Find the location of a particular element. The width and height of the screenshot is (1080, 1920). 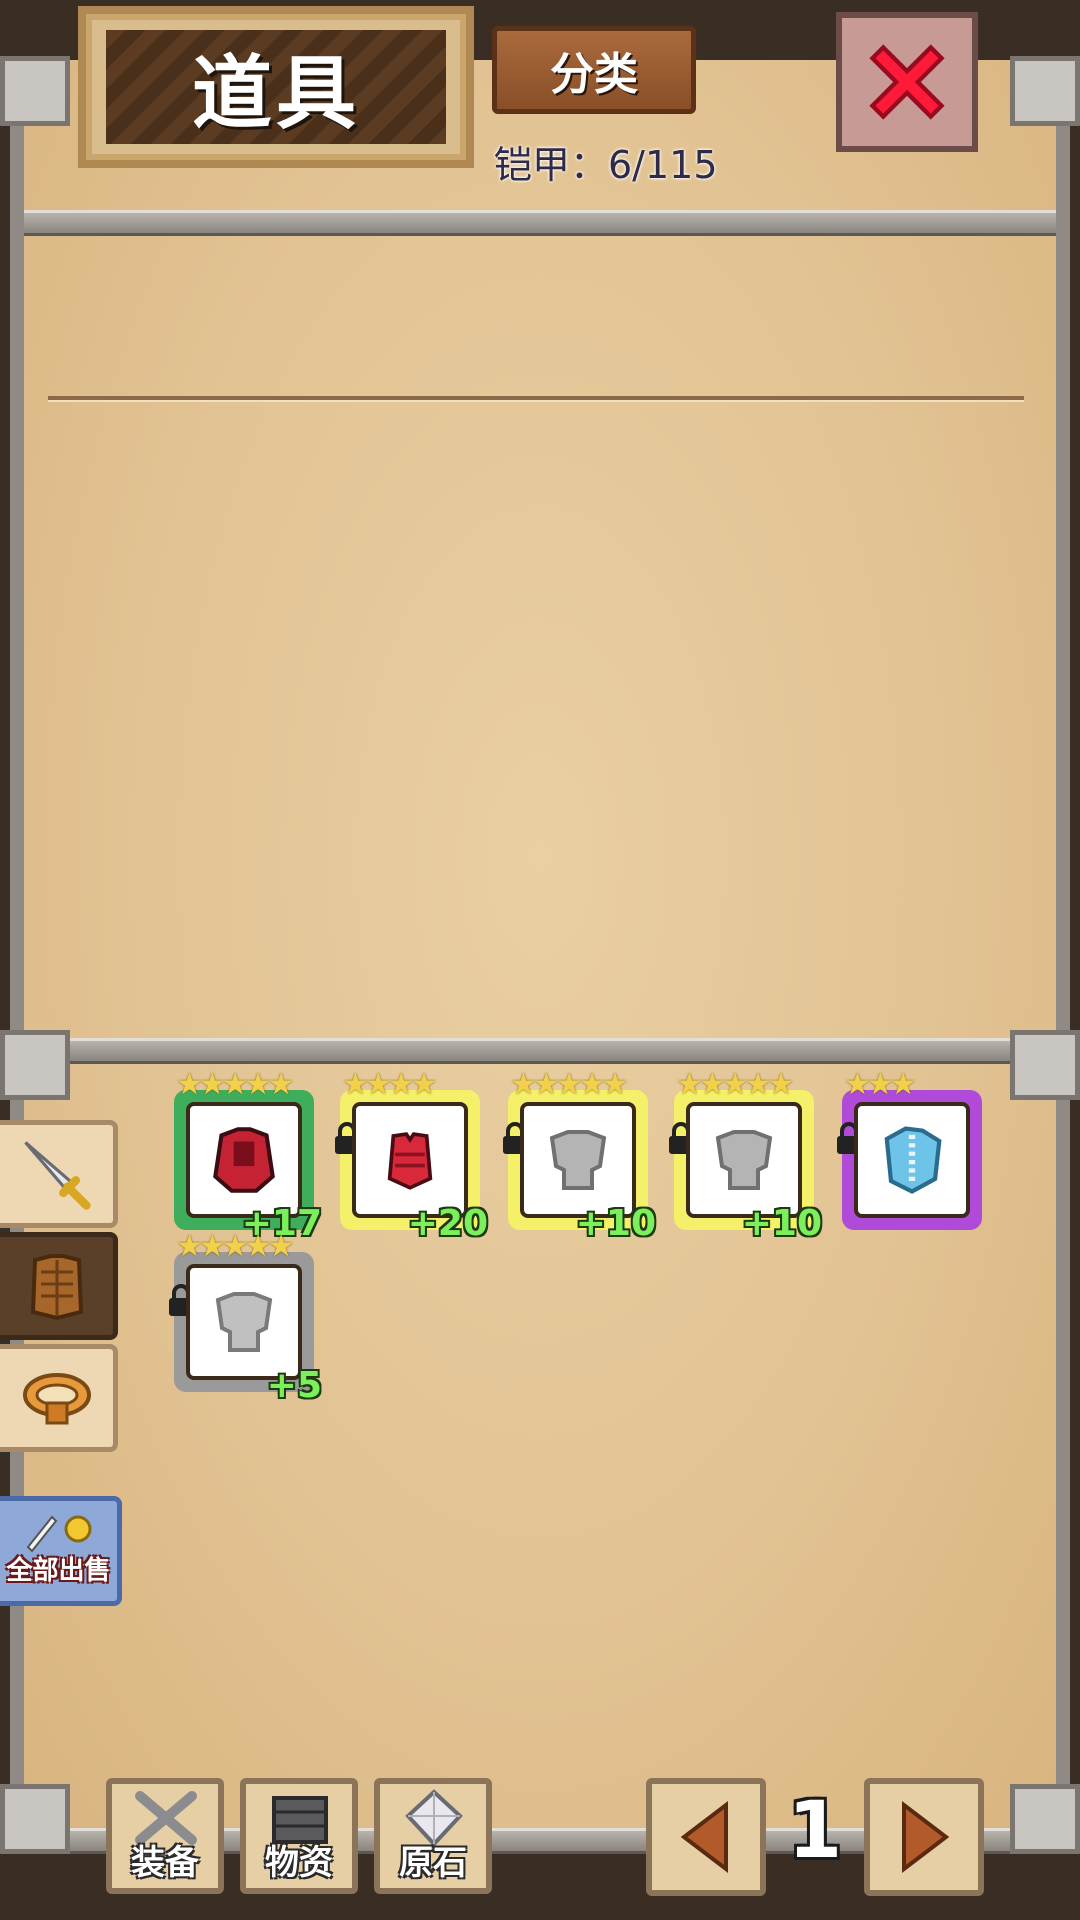

red-vest-icon is located at coordinates (410, 1161).